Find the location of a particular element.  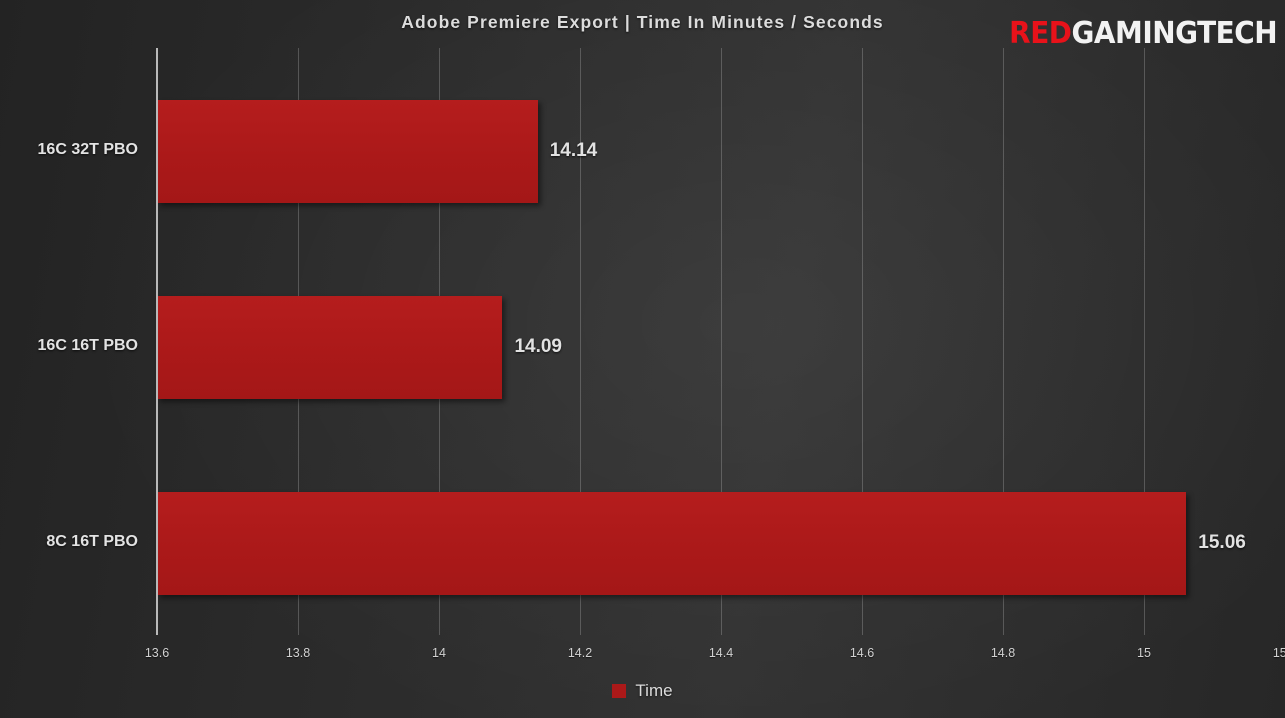

x-axis-tick-label: 15.2 is located at coordinates (1278, 653).